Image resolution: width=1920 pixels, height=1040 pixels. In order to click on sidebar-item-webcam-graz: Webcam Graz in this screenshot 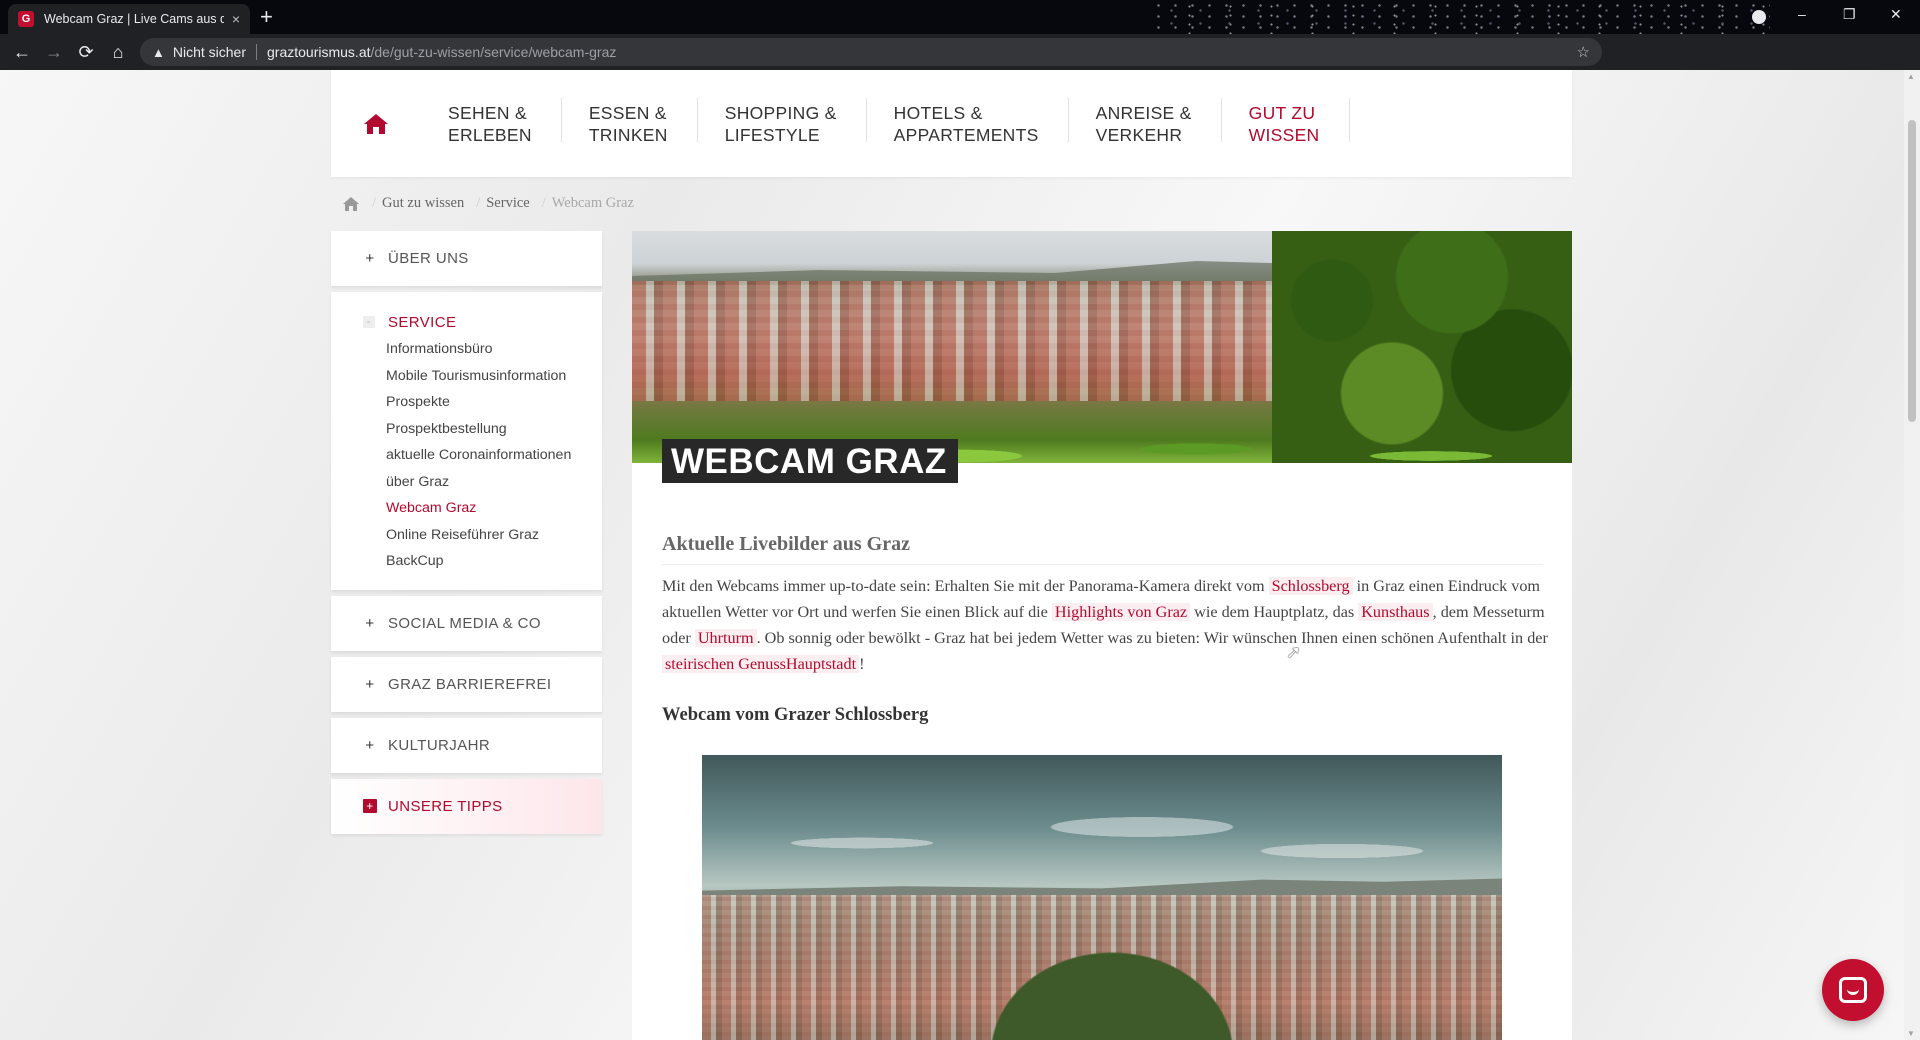, I will do `click(494, 508)`.